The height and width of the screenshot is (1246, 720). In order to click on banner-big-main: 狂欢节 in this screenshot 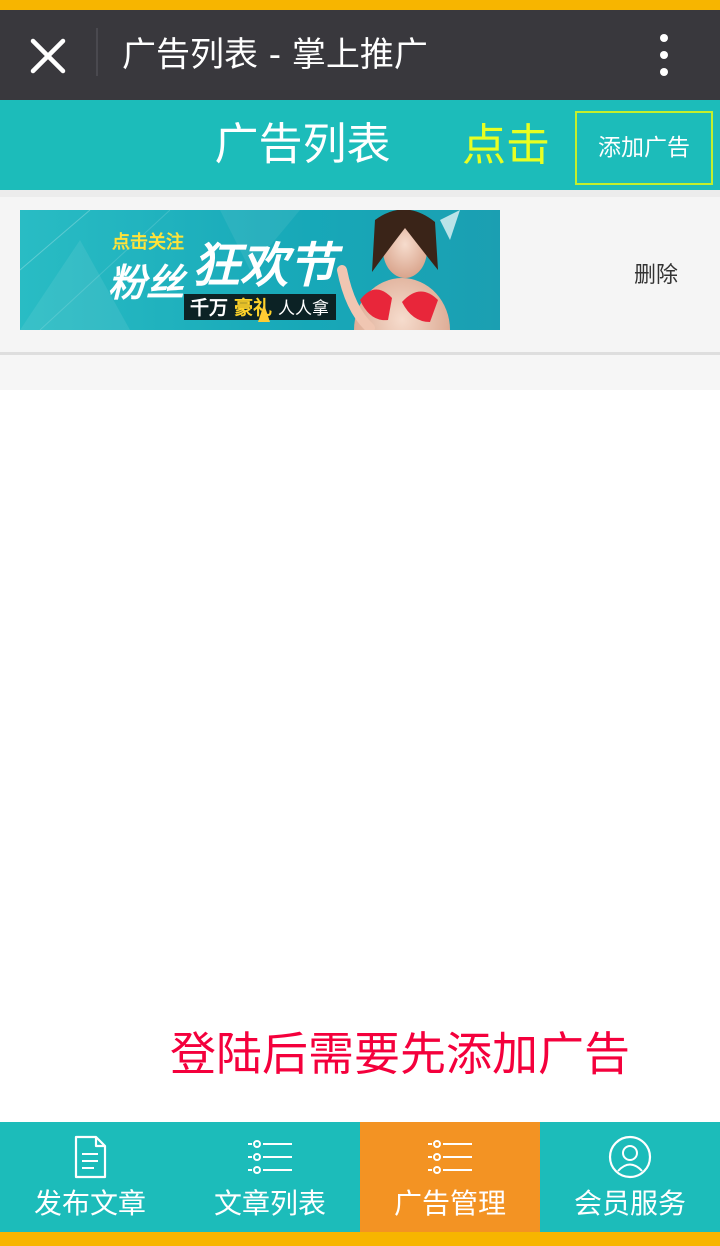, I will do `click(268, 266)`.